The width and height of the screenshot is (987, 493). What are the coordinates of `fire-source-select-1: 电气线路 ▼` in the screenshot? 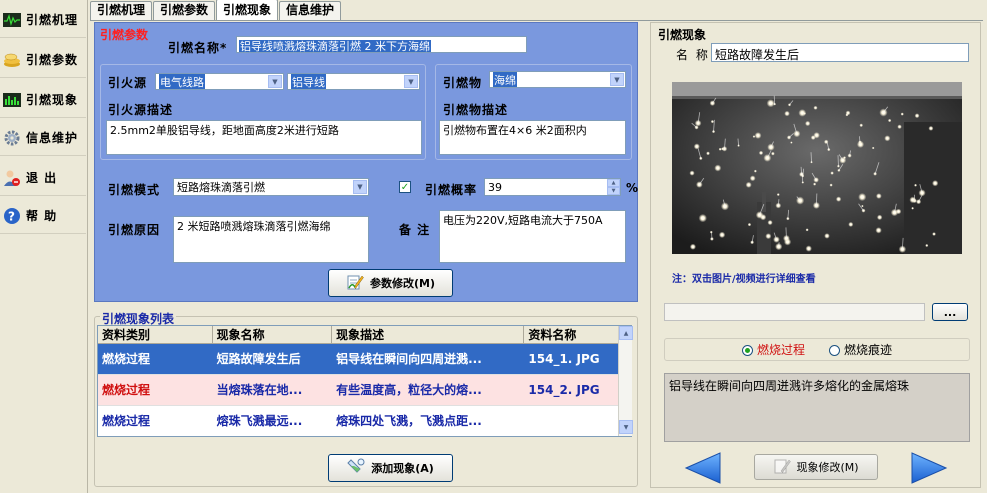 It's located at (219, 81).